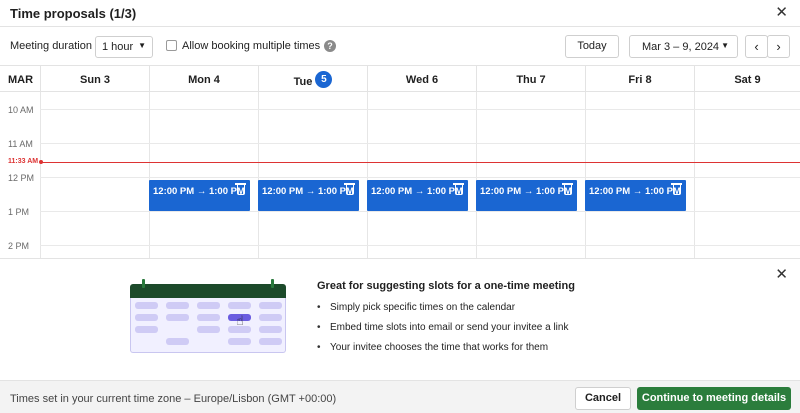 The image size is (800, 413). I want to click on date-range-select: Mar 3 – 9, 2024 ▼, so click(683, 46).